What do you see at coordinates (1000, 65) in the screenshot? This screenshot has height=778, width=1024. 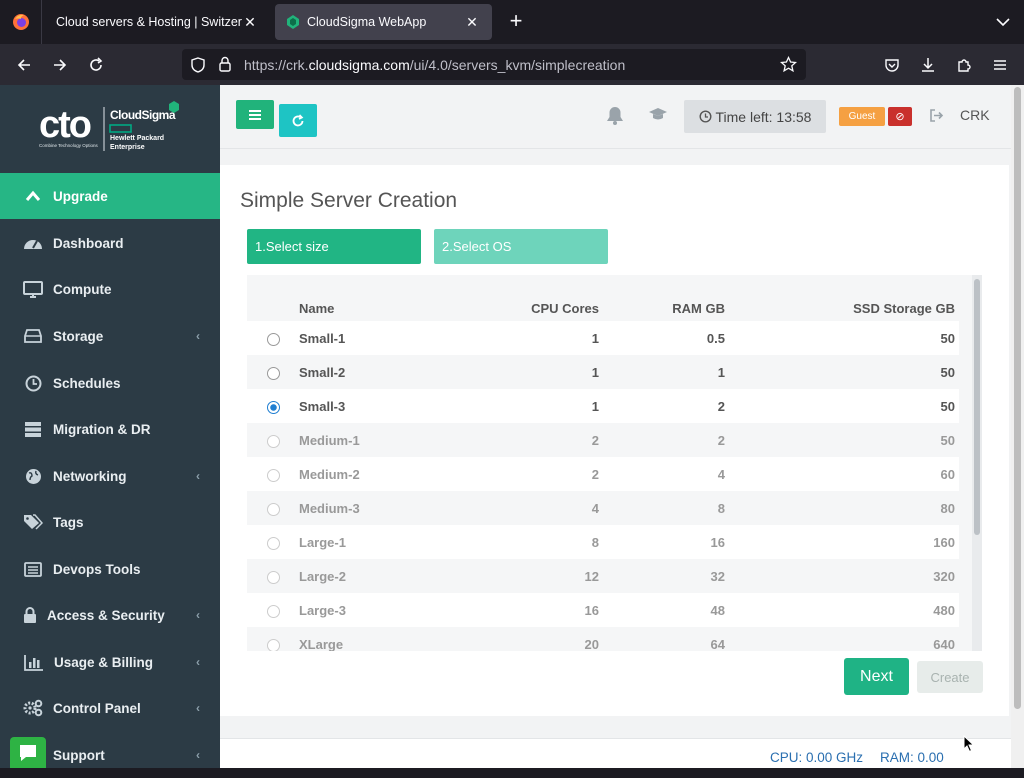 I see `hamburger-menu-icon` at bounding box center [1000, 65].